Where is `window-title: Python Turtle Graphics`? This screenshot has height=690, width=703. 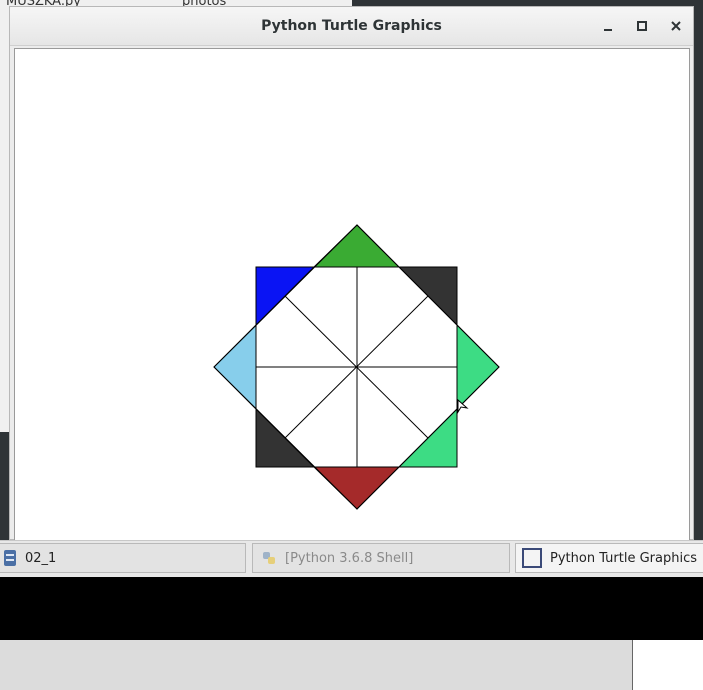
window-title: Python Turtle Graphics is located at coordinates (351, 26).